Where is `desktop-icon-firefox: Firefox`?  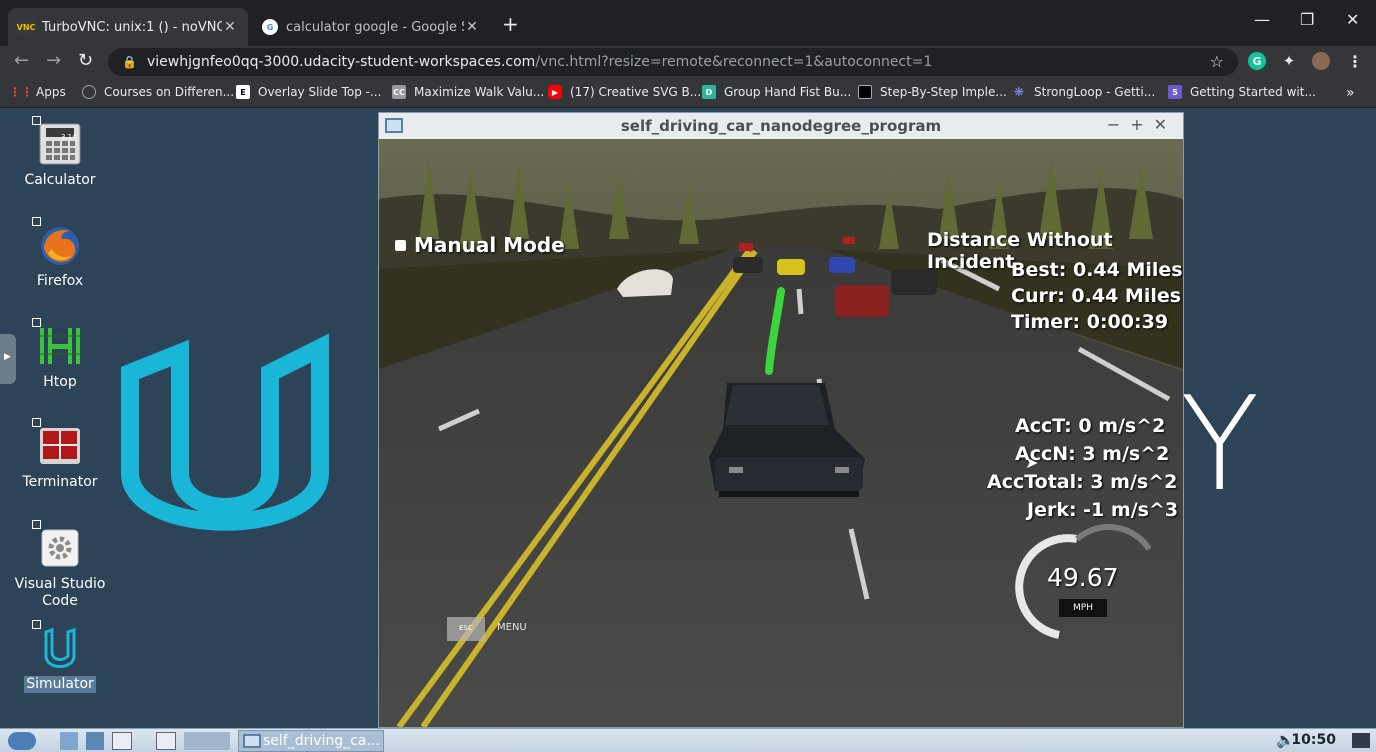 desktop-icon-firefox: Firefox is located at coordinates (60, 253).